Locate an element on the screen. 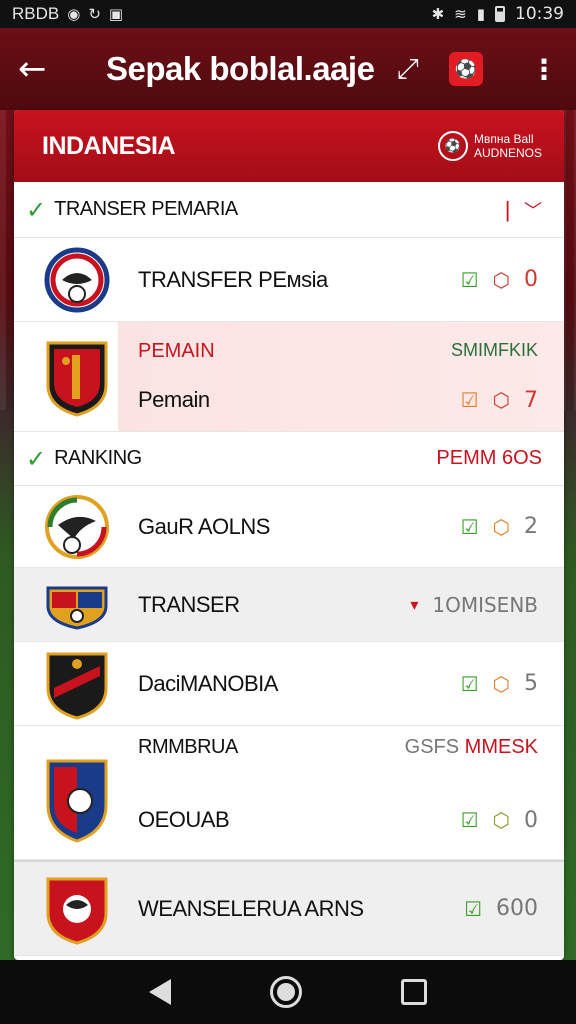 This screenshot has height=1024, width=576. row-score: 600 is located at coordinates (517, 908).